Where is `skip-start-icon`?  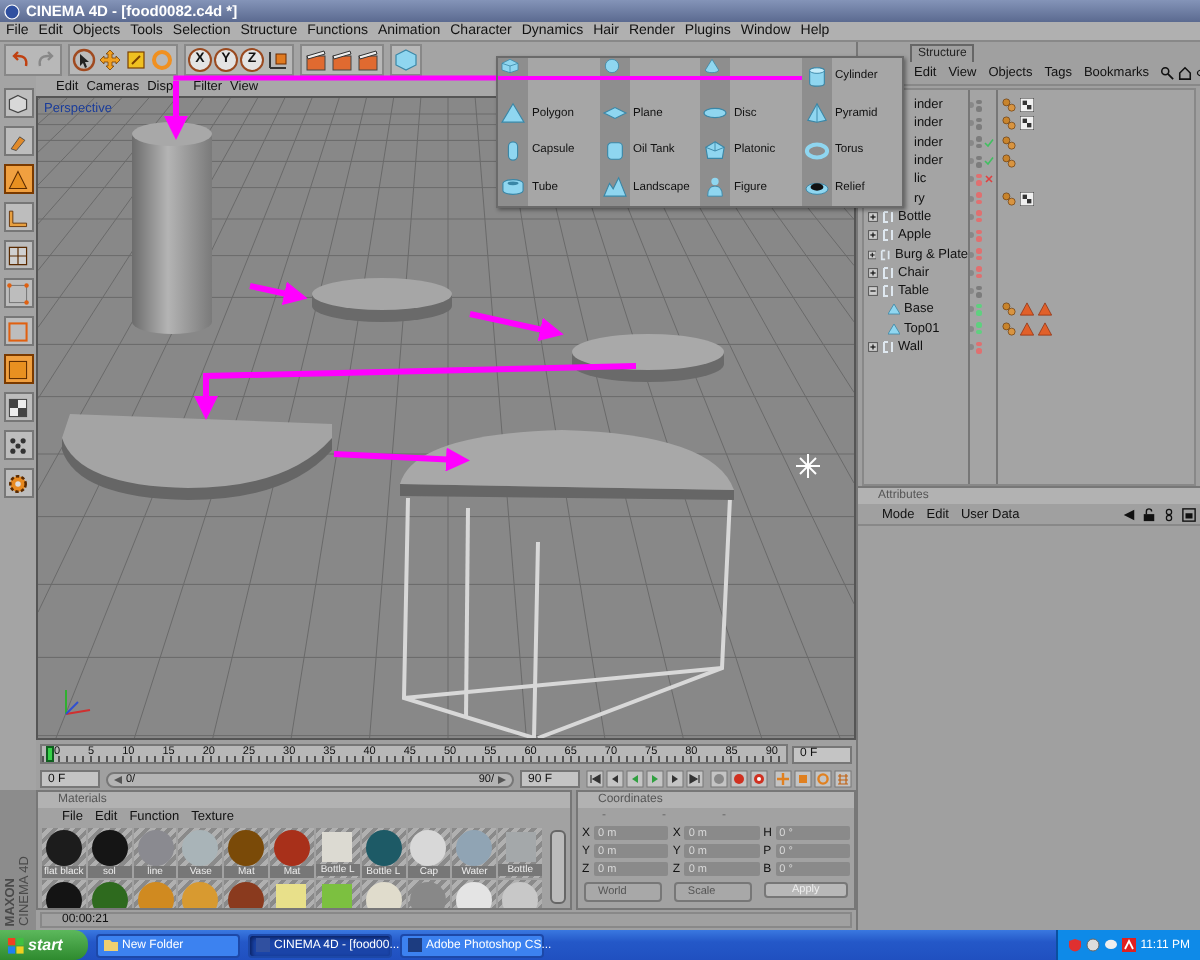 skip-start-icon is located at coordinates (595, 779).